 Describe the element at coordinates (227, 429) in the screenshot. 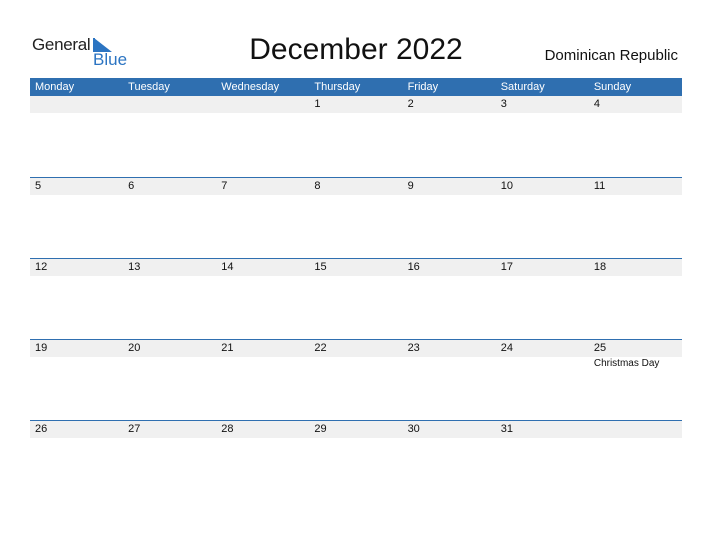

I see `day-number: 28` at that location.